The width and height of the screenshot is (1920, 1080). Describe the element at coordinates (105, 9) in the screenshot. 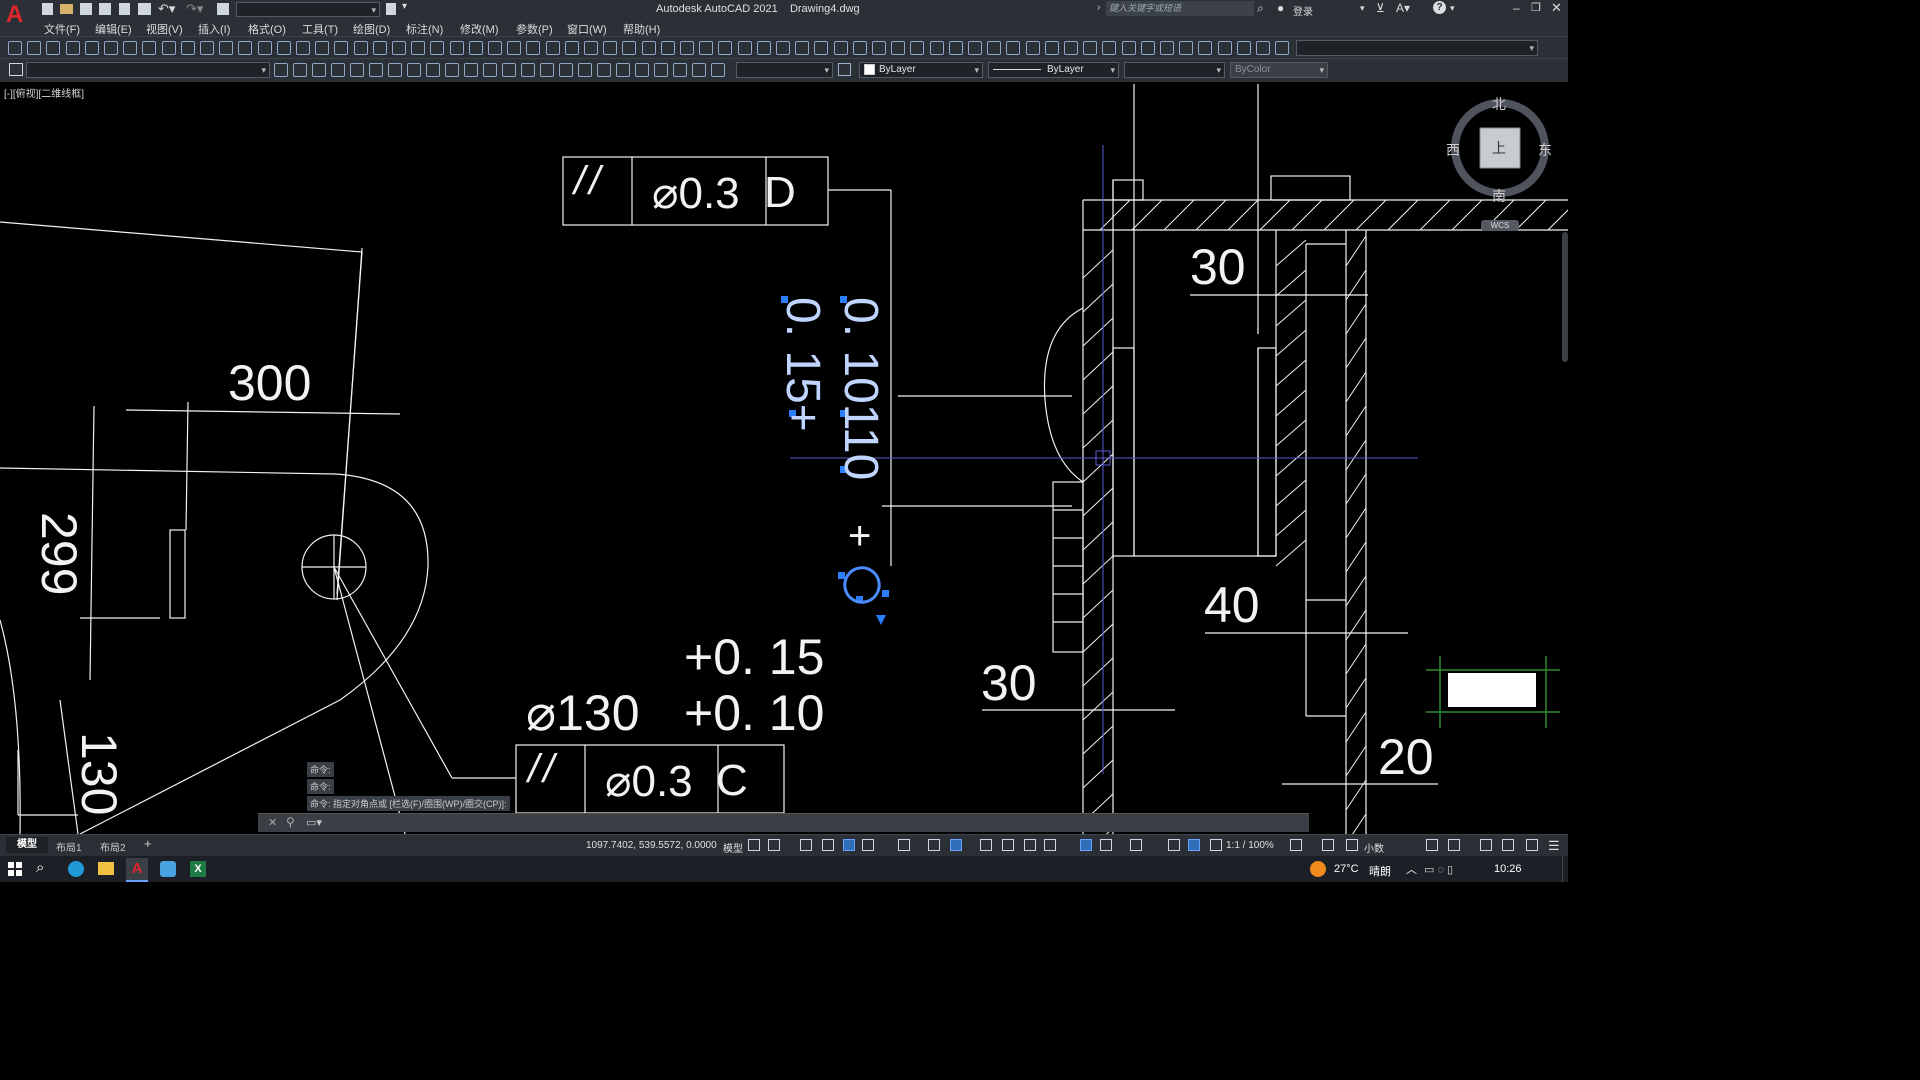

I see `save-as-icon` at that location.